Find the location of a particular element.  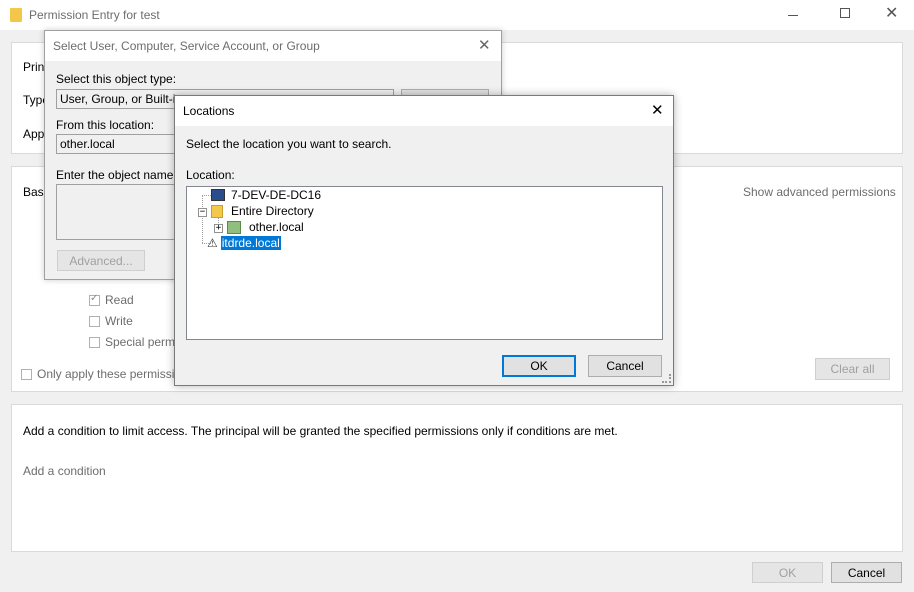

computer-icon is located at coordinates (218, 195).